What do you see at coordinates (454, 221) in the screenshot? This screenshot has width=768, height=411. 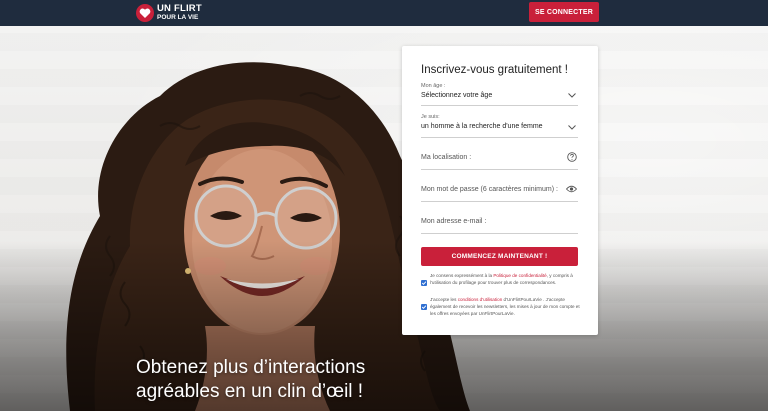 I see `email-placeholder: Mon adresse e-mail :` at bounding box center [454, 221].